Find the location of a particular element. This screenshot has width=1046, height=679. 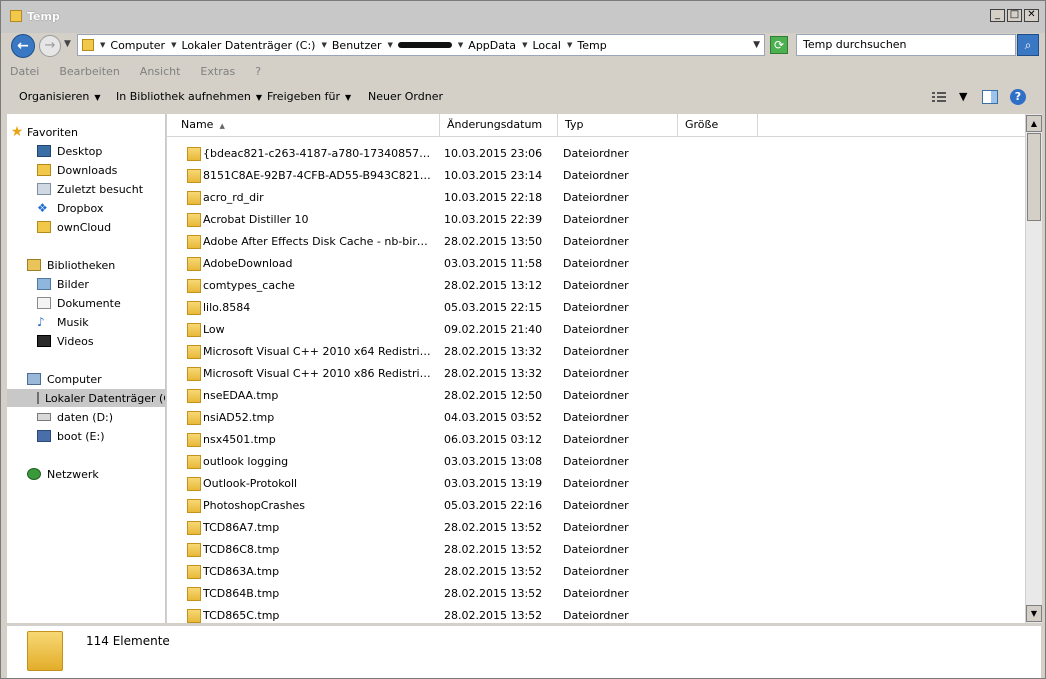

vertical-scrollbar: ▲ ▼ is located at coordinates (1033, 368).